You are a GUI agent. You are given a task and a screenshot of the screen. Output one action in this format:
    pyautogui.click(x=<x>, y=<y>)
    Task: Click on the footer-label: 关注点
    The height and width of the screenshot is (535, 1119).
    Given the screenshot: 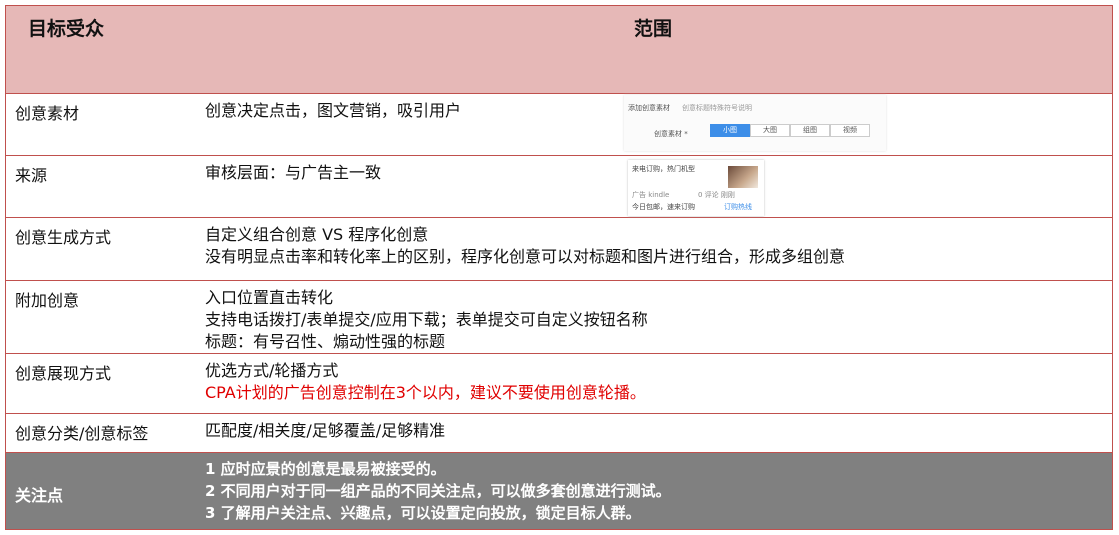 What is the action you would take?
    pyautogui.click(x=39, y=495)
    